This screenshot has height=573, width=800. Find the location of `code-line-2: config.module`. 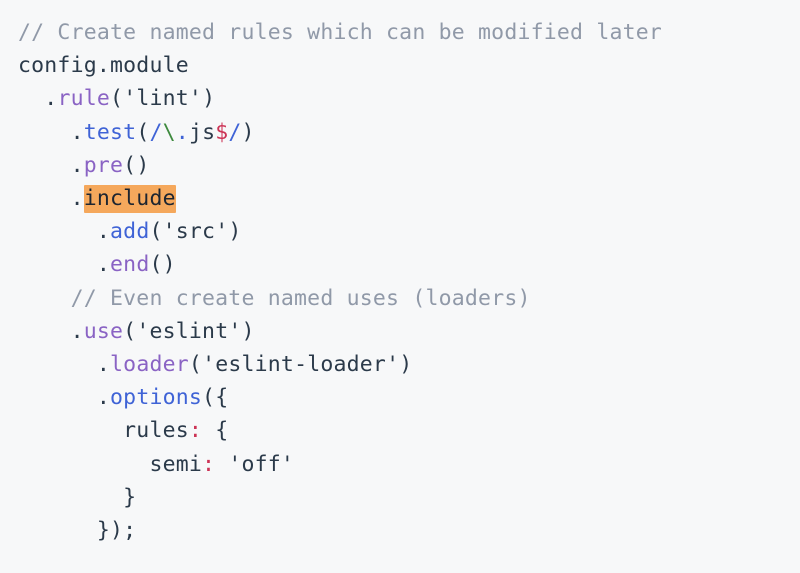

code-line-2: config.module is located at coordinates (409, 65).